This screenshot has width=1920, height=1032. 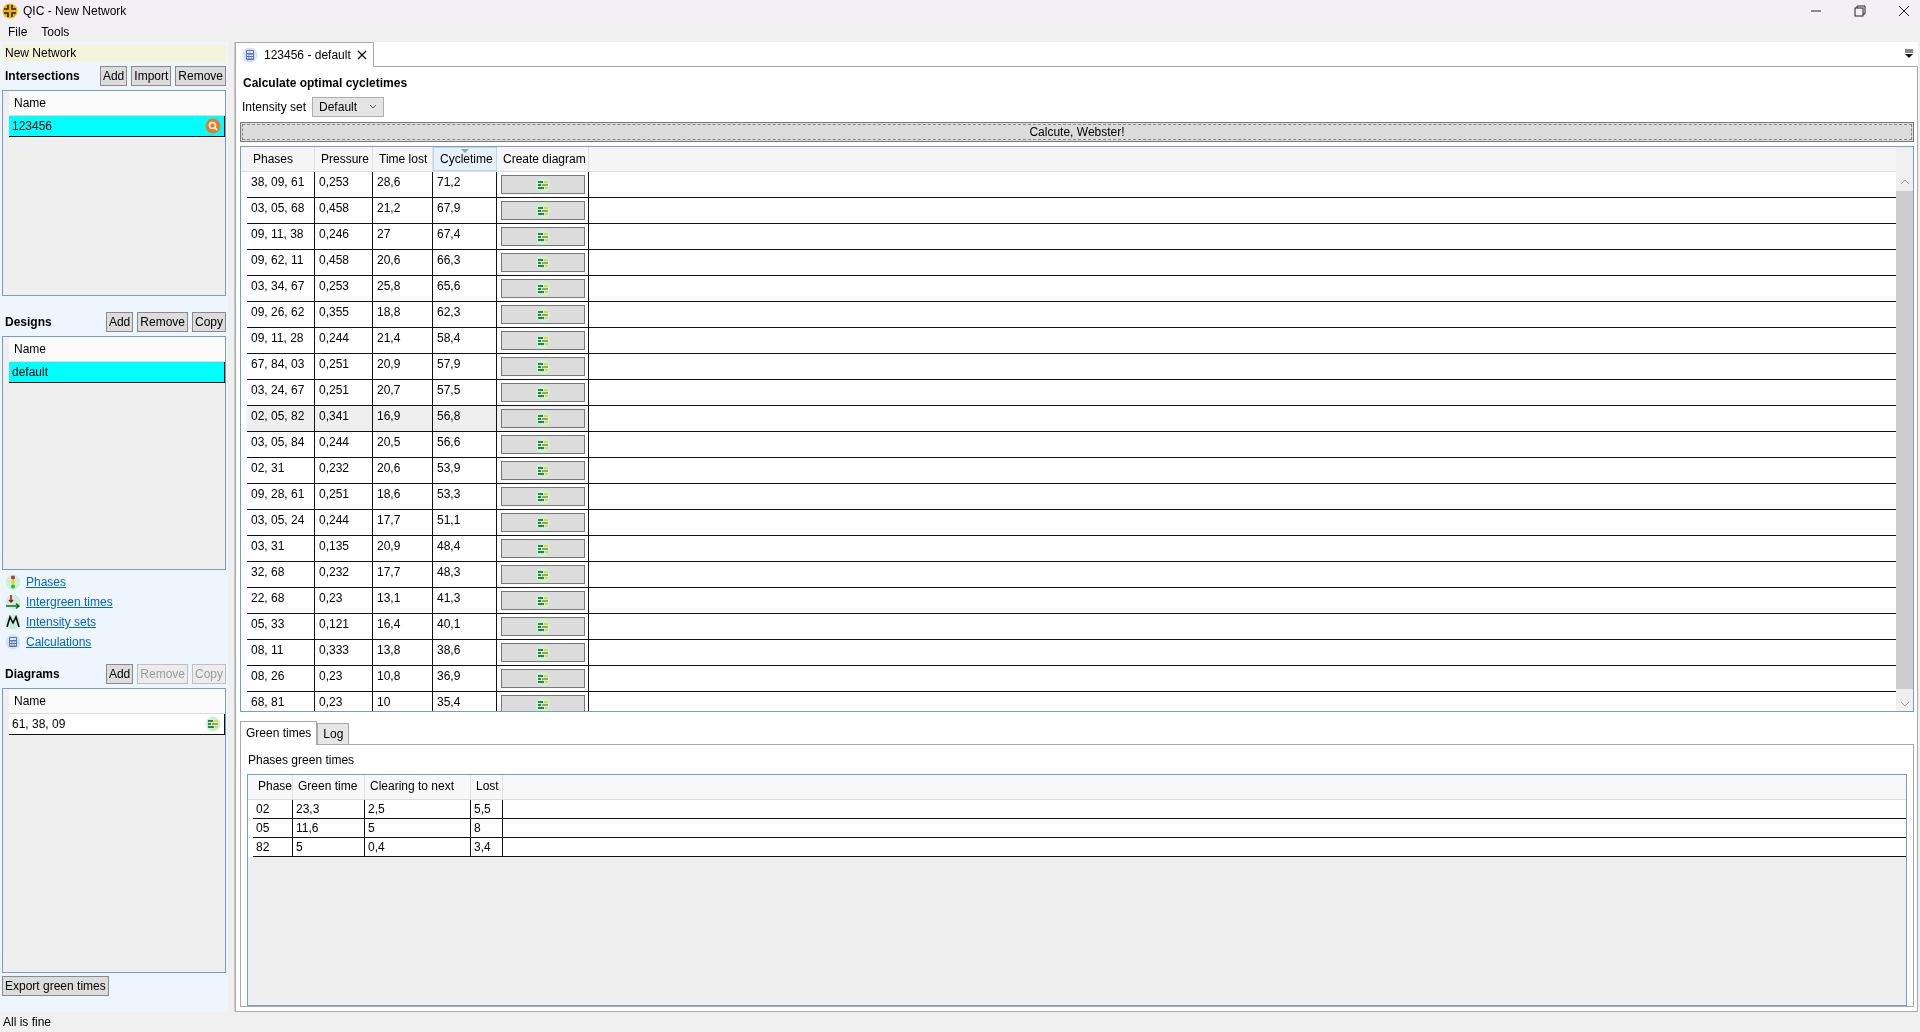 I want to click on diagrams-button: Add, so click(x=119, y=674).